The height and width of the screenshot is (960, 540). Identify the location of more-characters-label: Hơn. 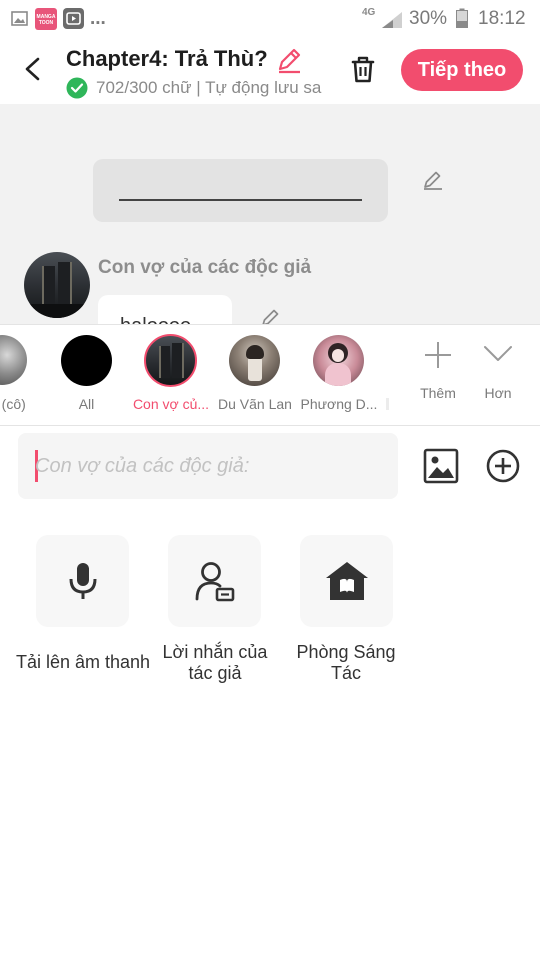
(498, 393).